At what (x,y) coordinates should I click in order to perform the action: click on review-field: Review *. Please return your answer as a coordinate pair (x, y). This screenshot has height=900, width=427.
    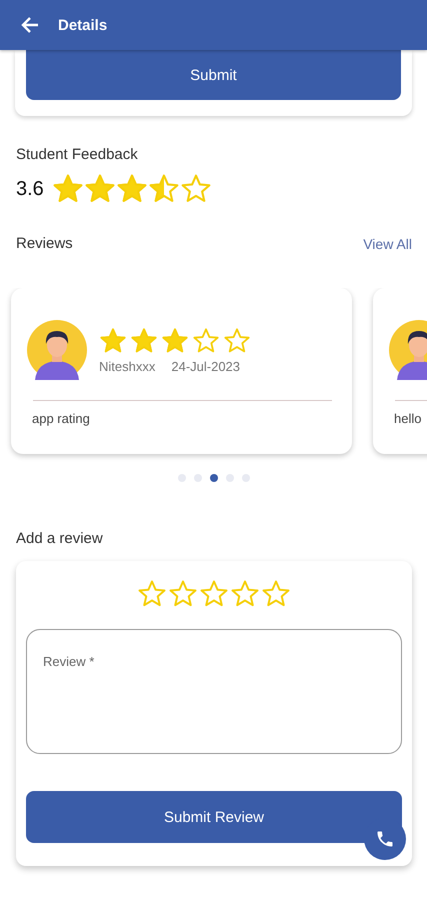
    Looking at the image, I should click on (214, 691).